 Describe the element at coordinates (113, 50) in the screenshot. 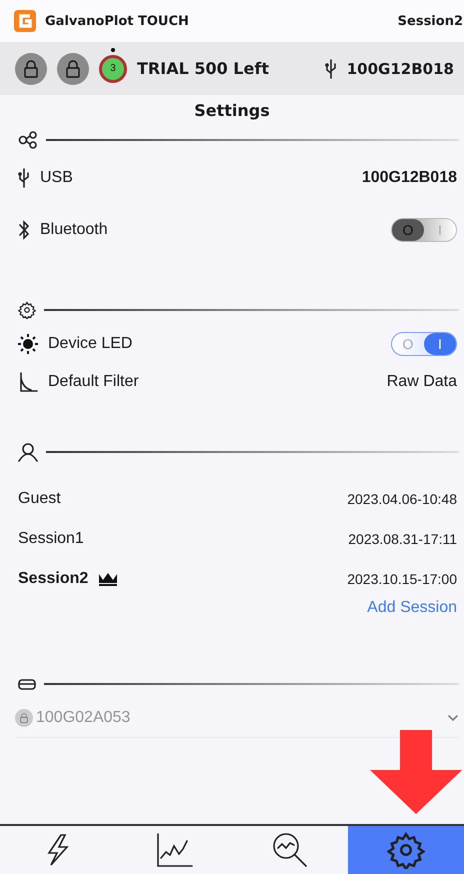

I see `dot-icon` at that location.